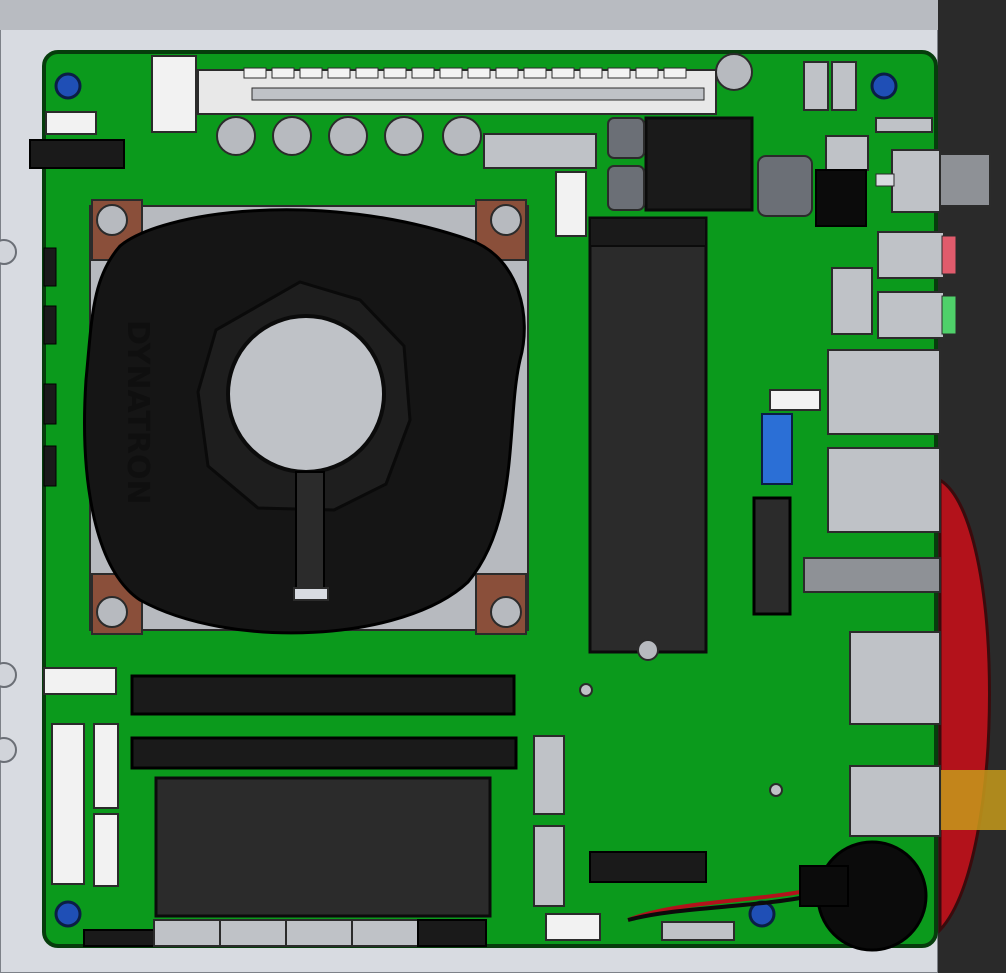  I want to click on small-header, so click(795, 400).